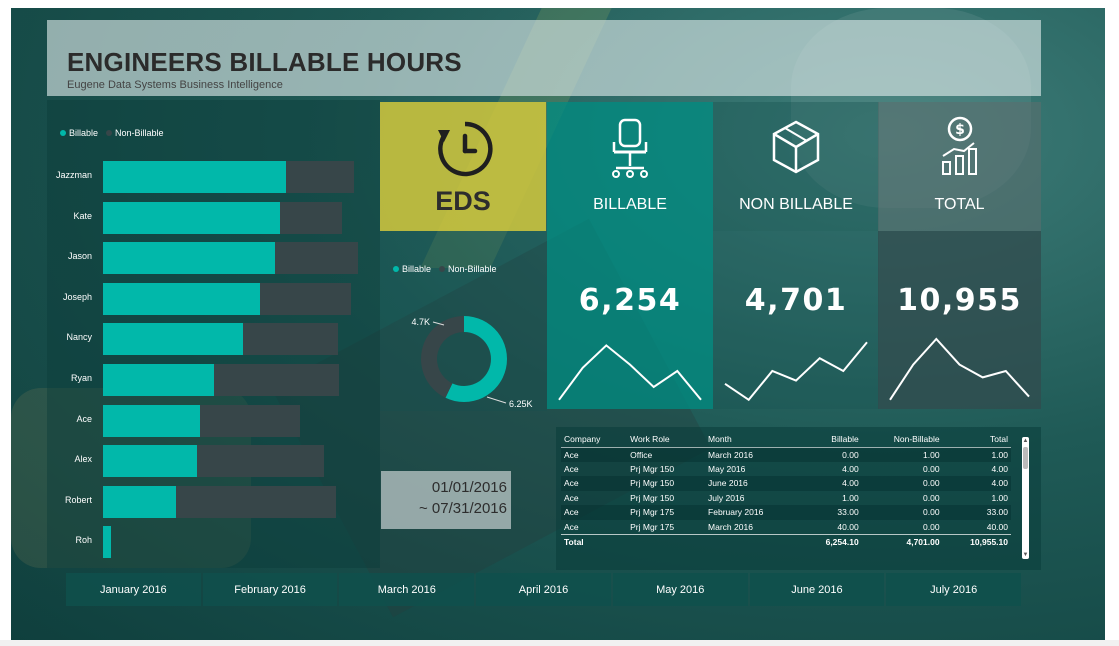 The width and height of the screenshot is (1119, 646). I want to click on month-slicer-button: March 2016, so click(407, 589).